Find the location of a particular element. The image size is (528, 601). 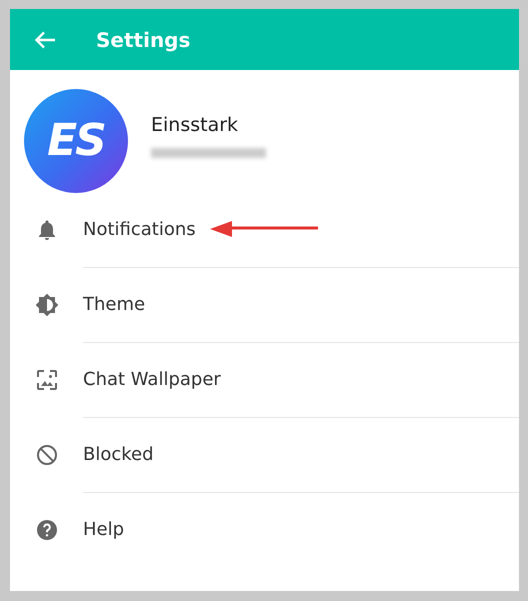

help-icon is located at coordinates (47, 530).